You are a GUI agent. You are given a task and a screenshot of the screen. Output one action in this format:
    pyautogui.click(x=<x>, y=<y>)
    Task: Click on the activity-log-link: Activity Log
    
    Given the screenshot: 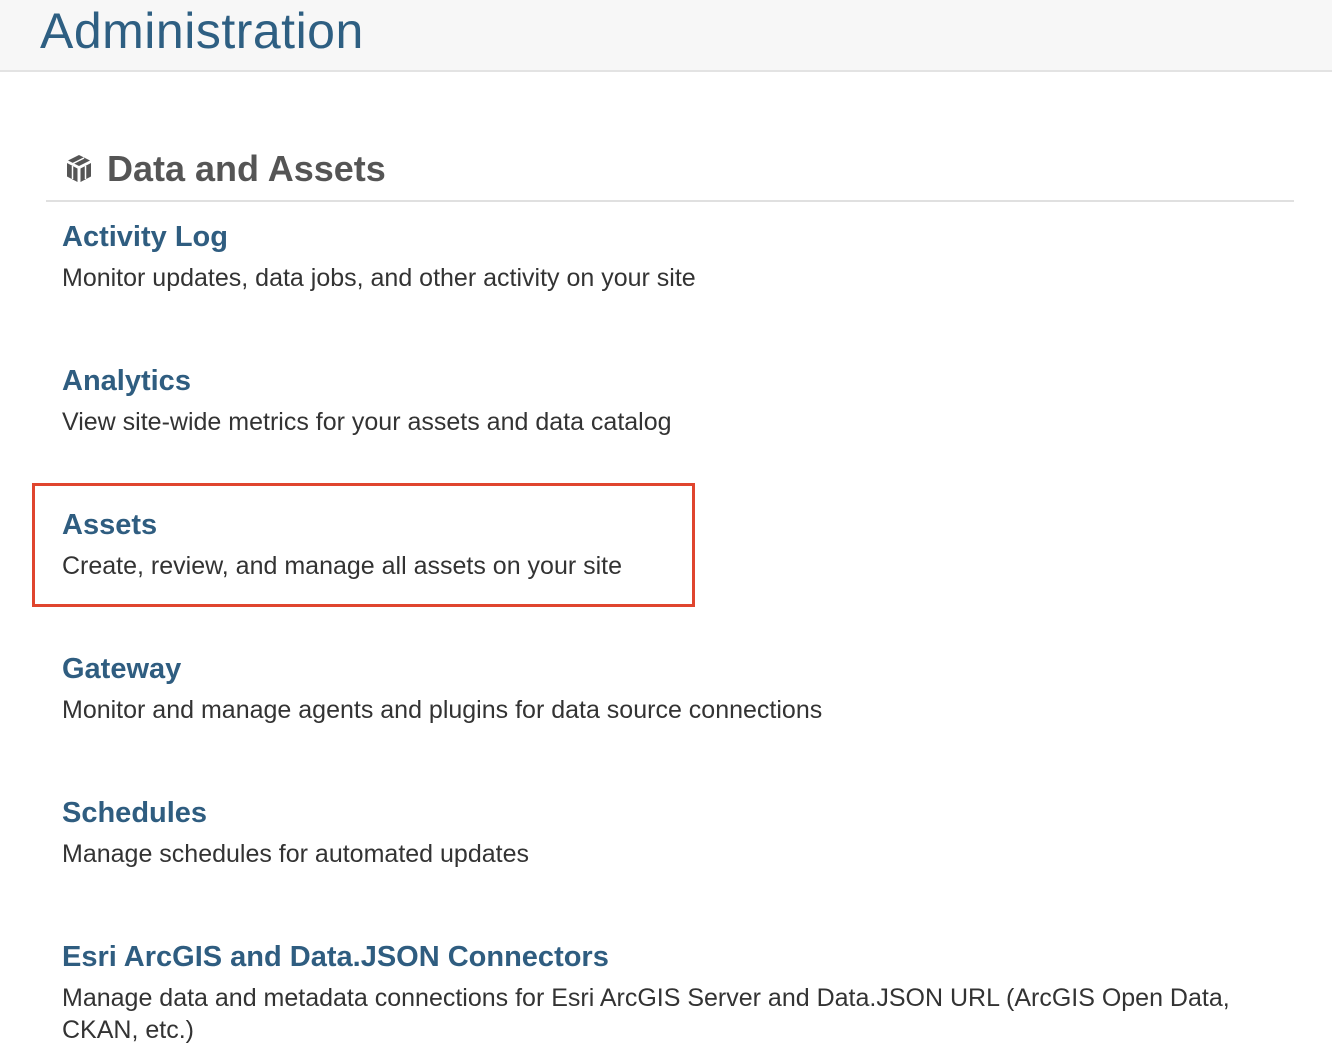 What is the action you would take?
    pyautogui.click(x=682, y=237)
    